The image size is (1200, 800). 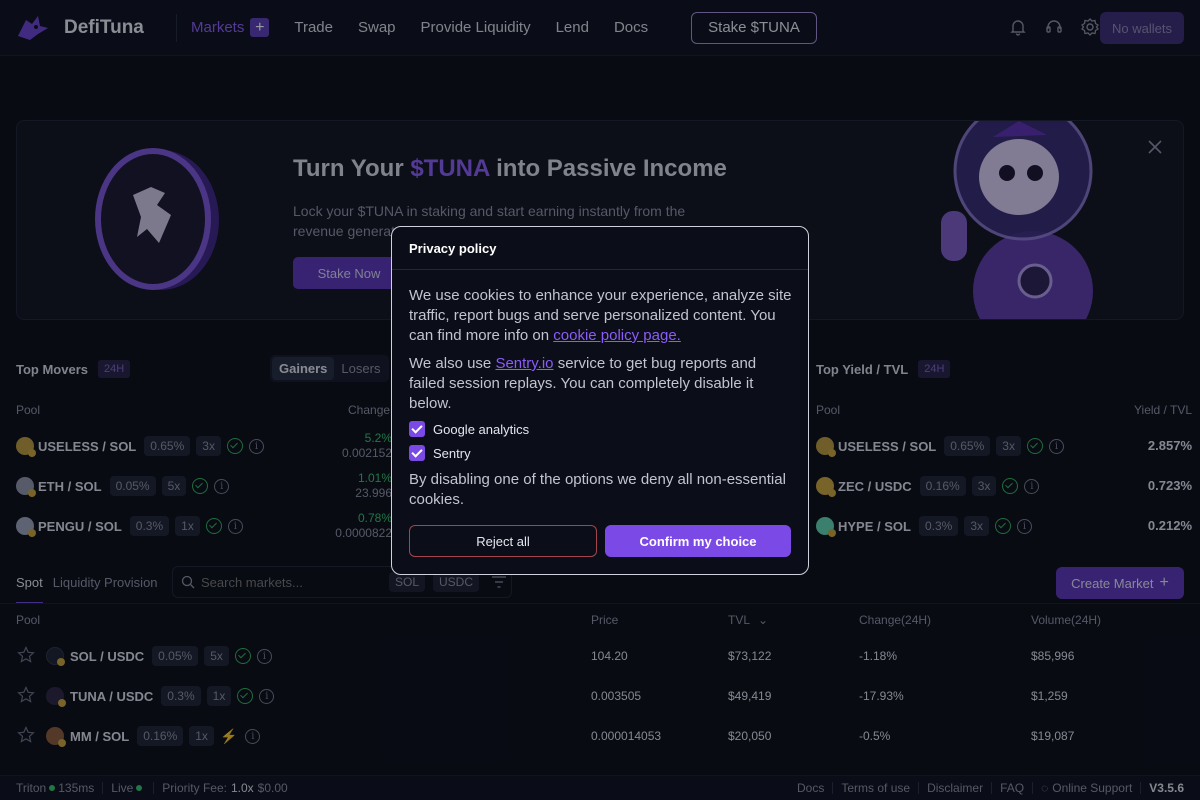 What do you see at coordinates (524, 363) in the screenshot?
I see `sentry-link: Sentry.io` at bounding box center [524, 363].